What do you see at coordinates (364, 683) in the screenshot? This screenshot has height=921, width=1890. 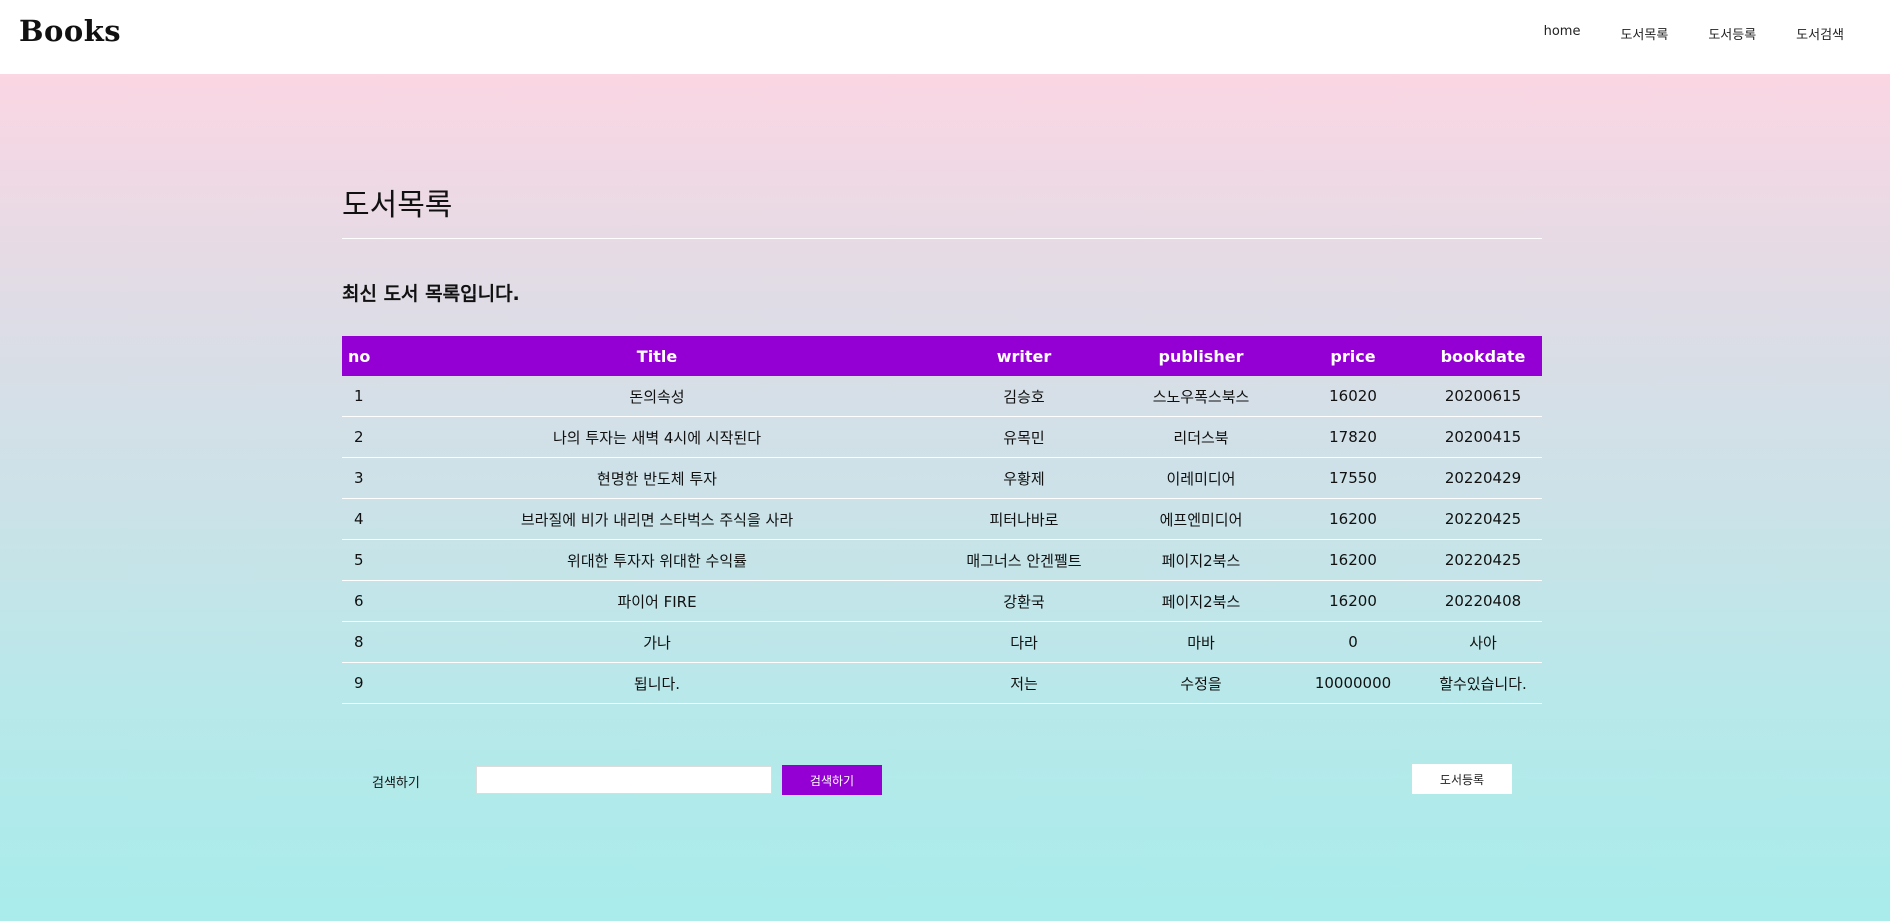 I see `cell-no: 9` at bounding box center [364, 683].